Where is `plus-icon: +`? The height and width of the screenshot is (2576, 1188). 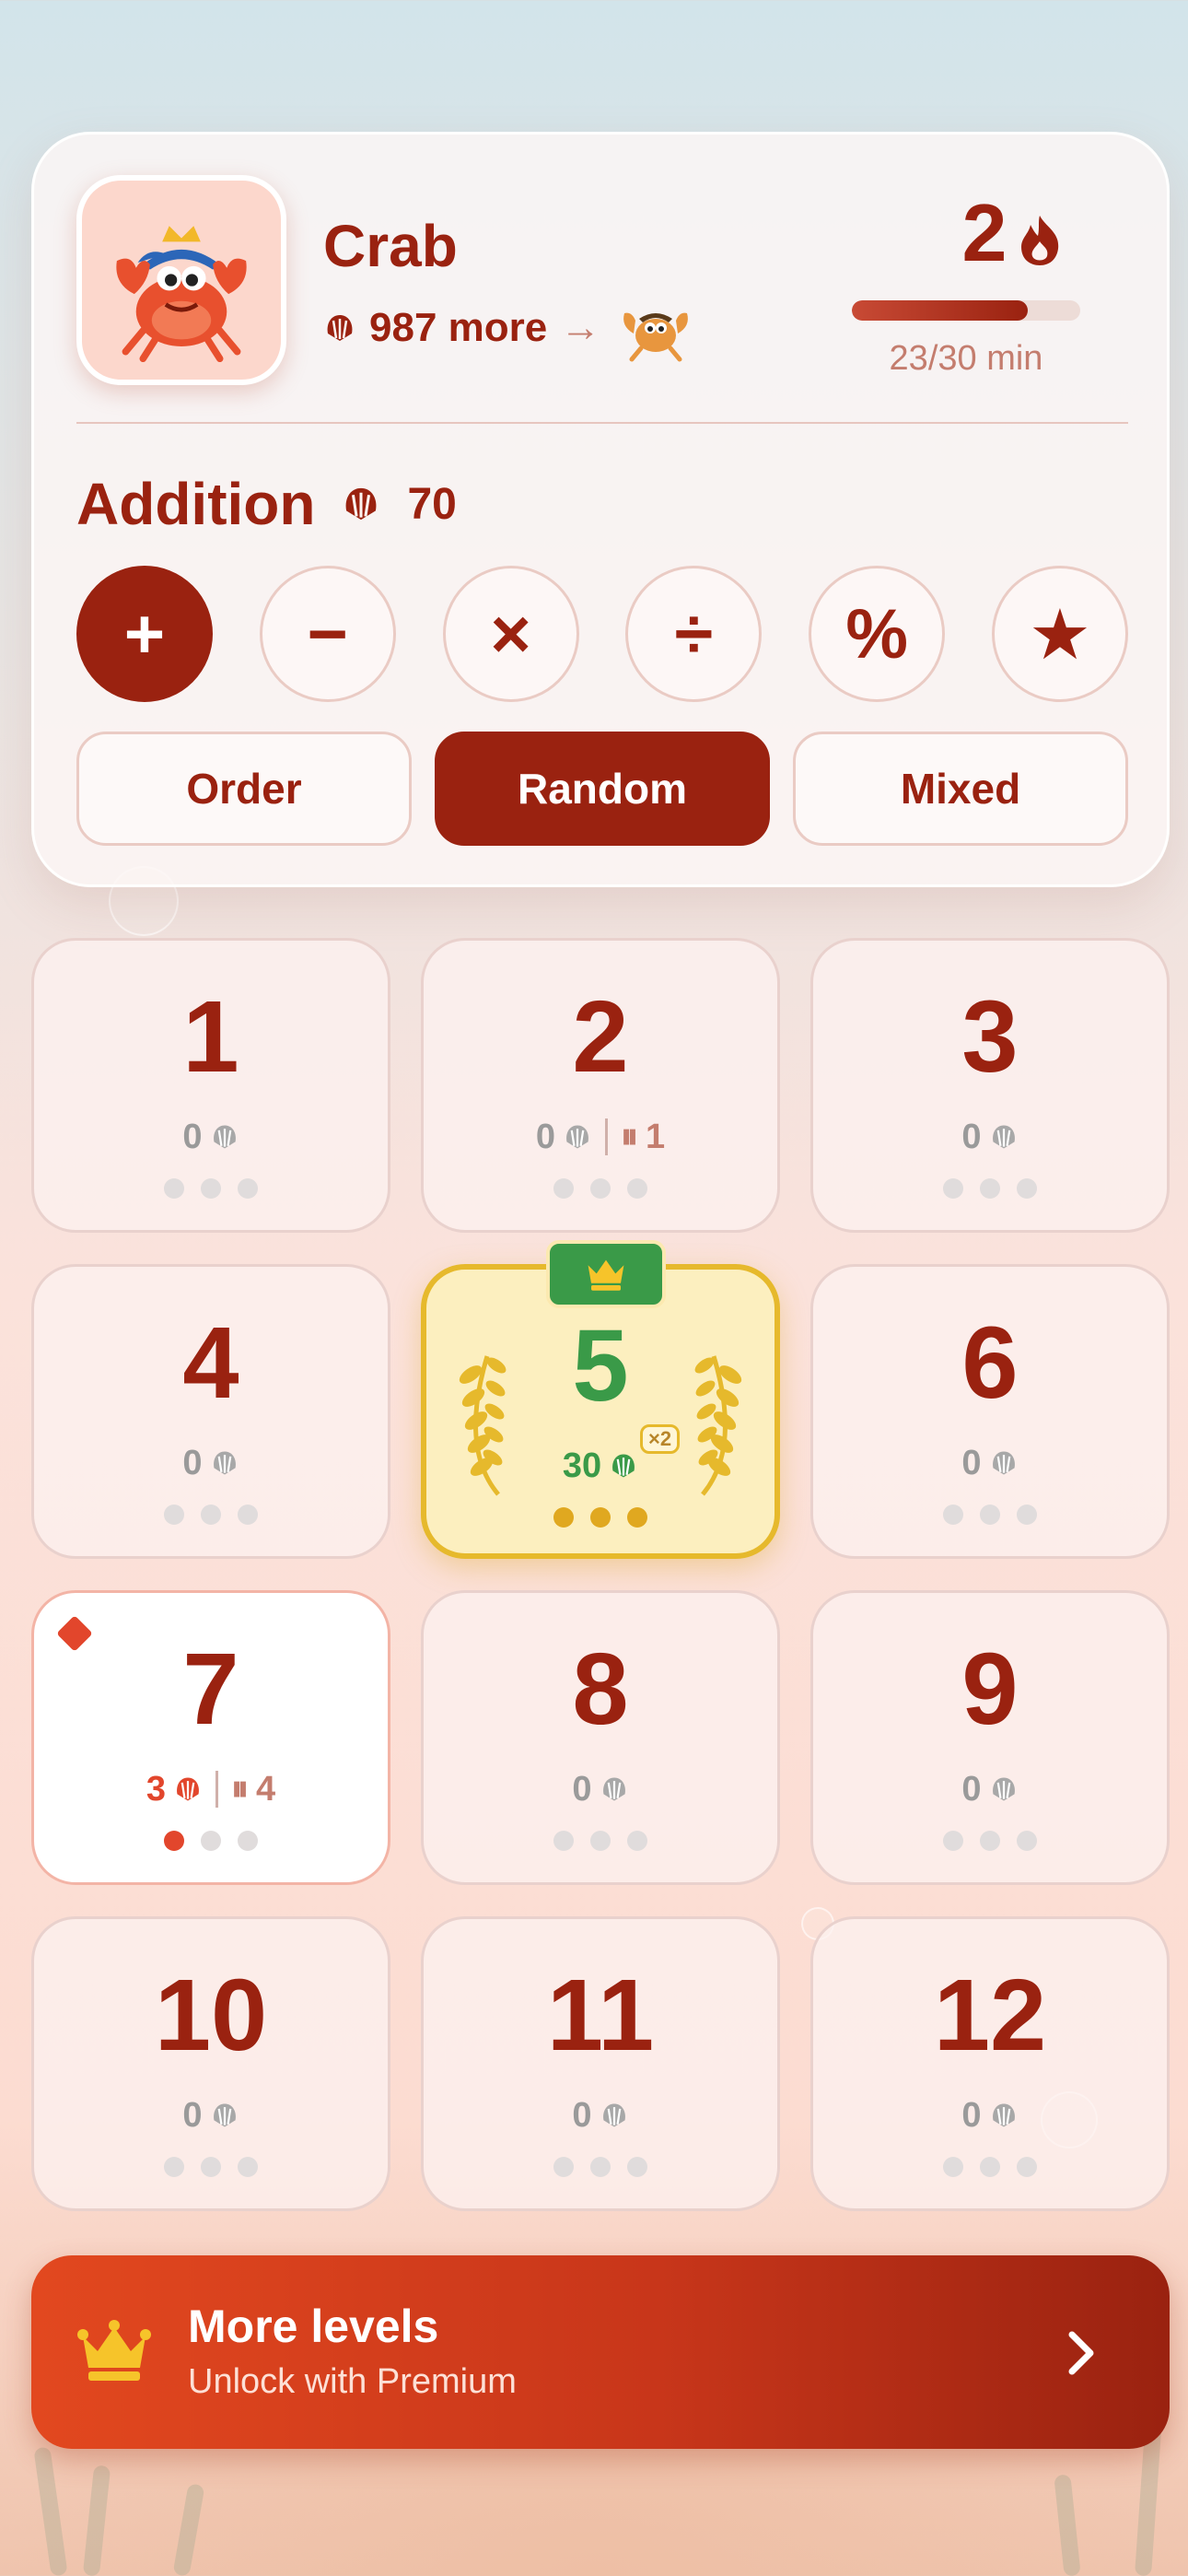 plus-icon: + is located at coordinates (144, 633).